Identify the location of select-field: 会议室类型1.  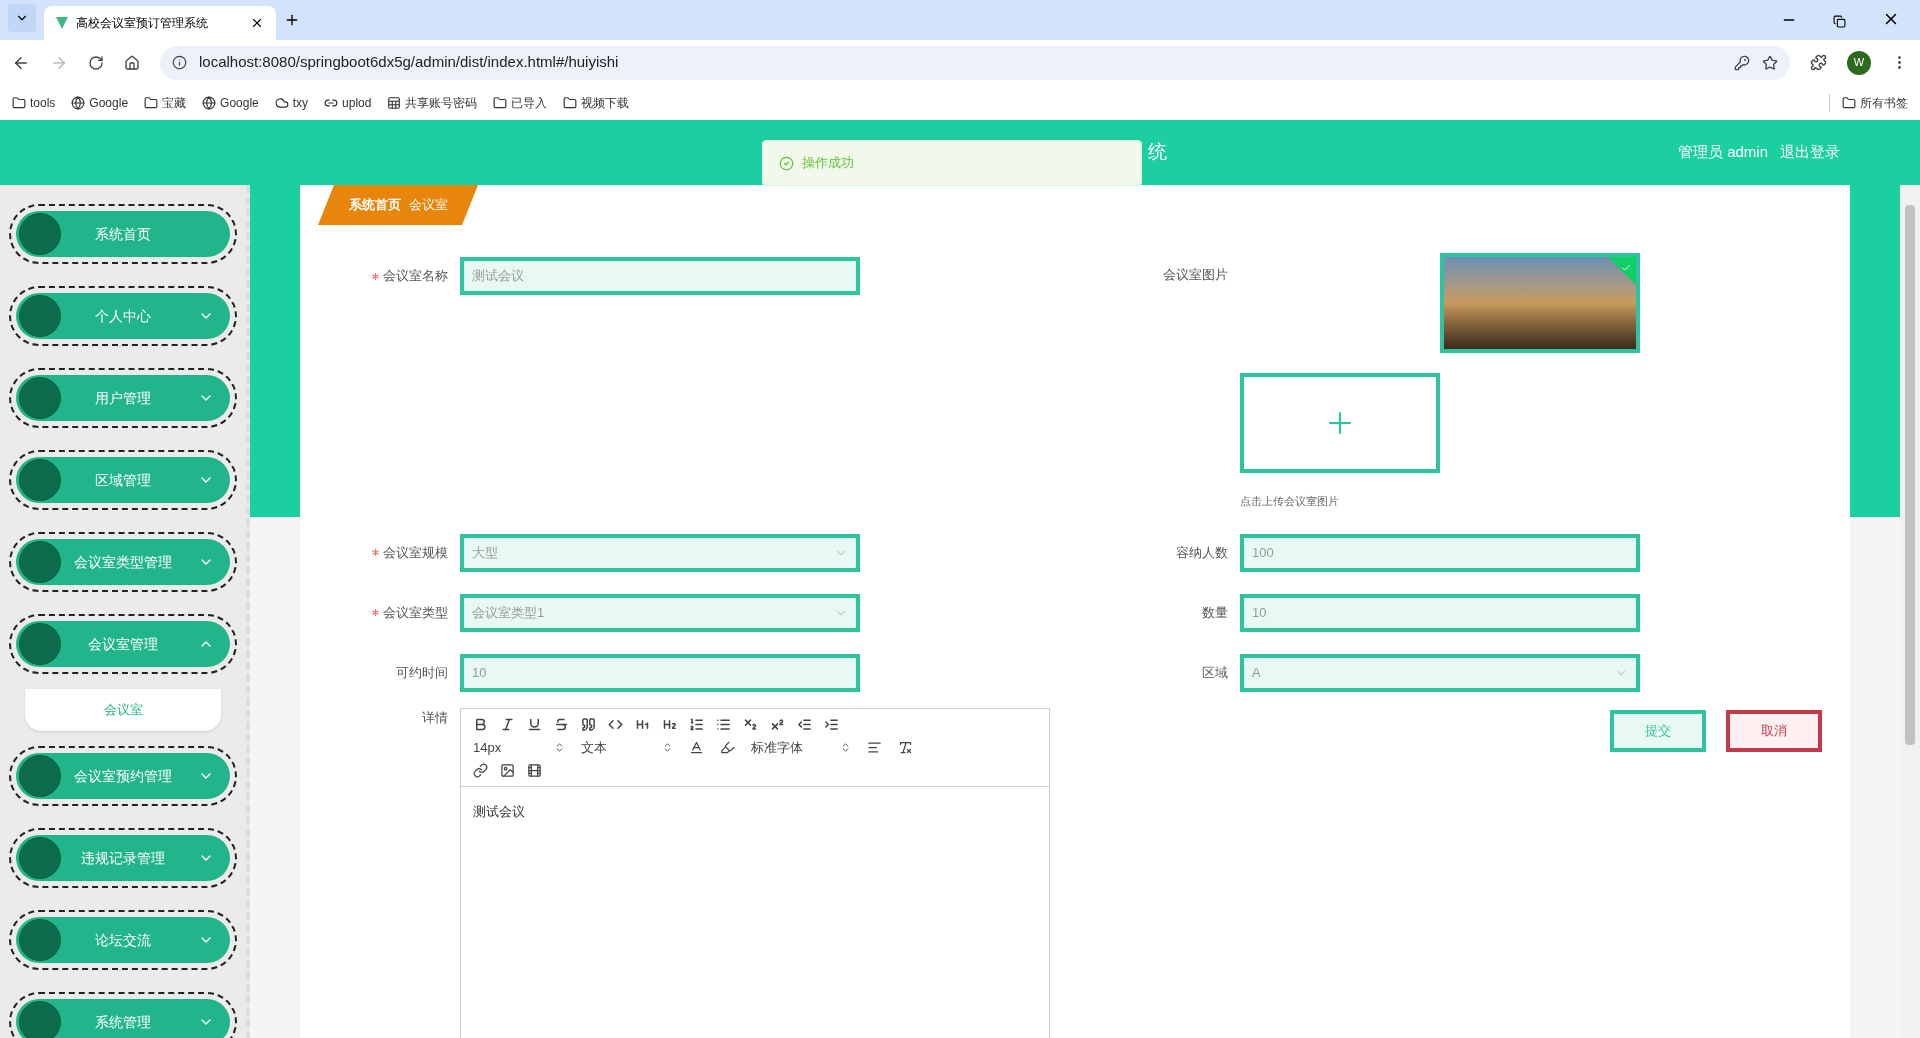
(660, 612).